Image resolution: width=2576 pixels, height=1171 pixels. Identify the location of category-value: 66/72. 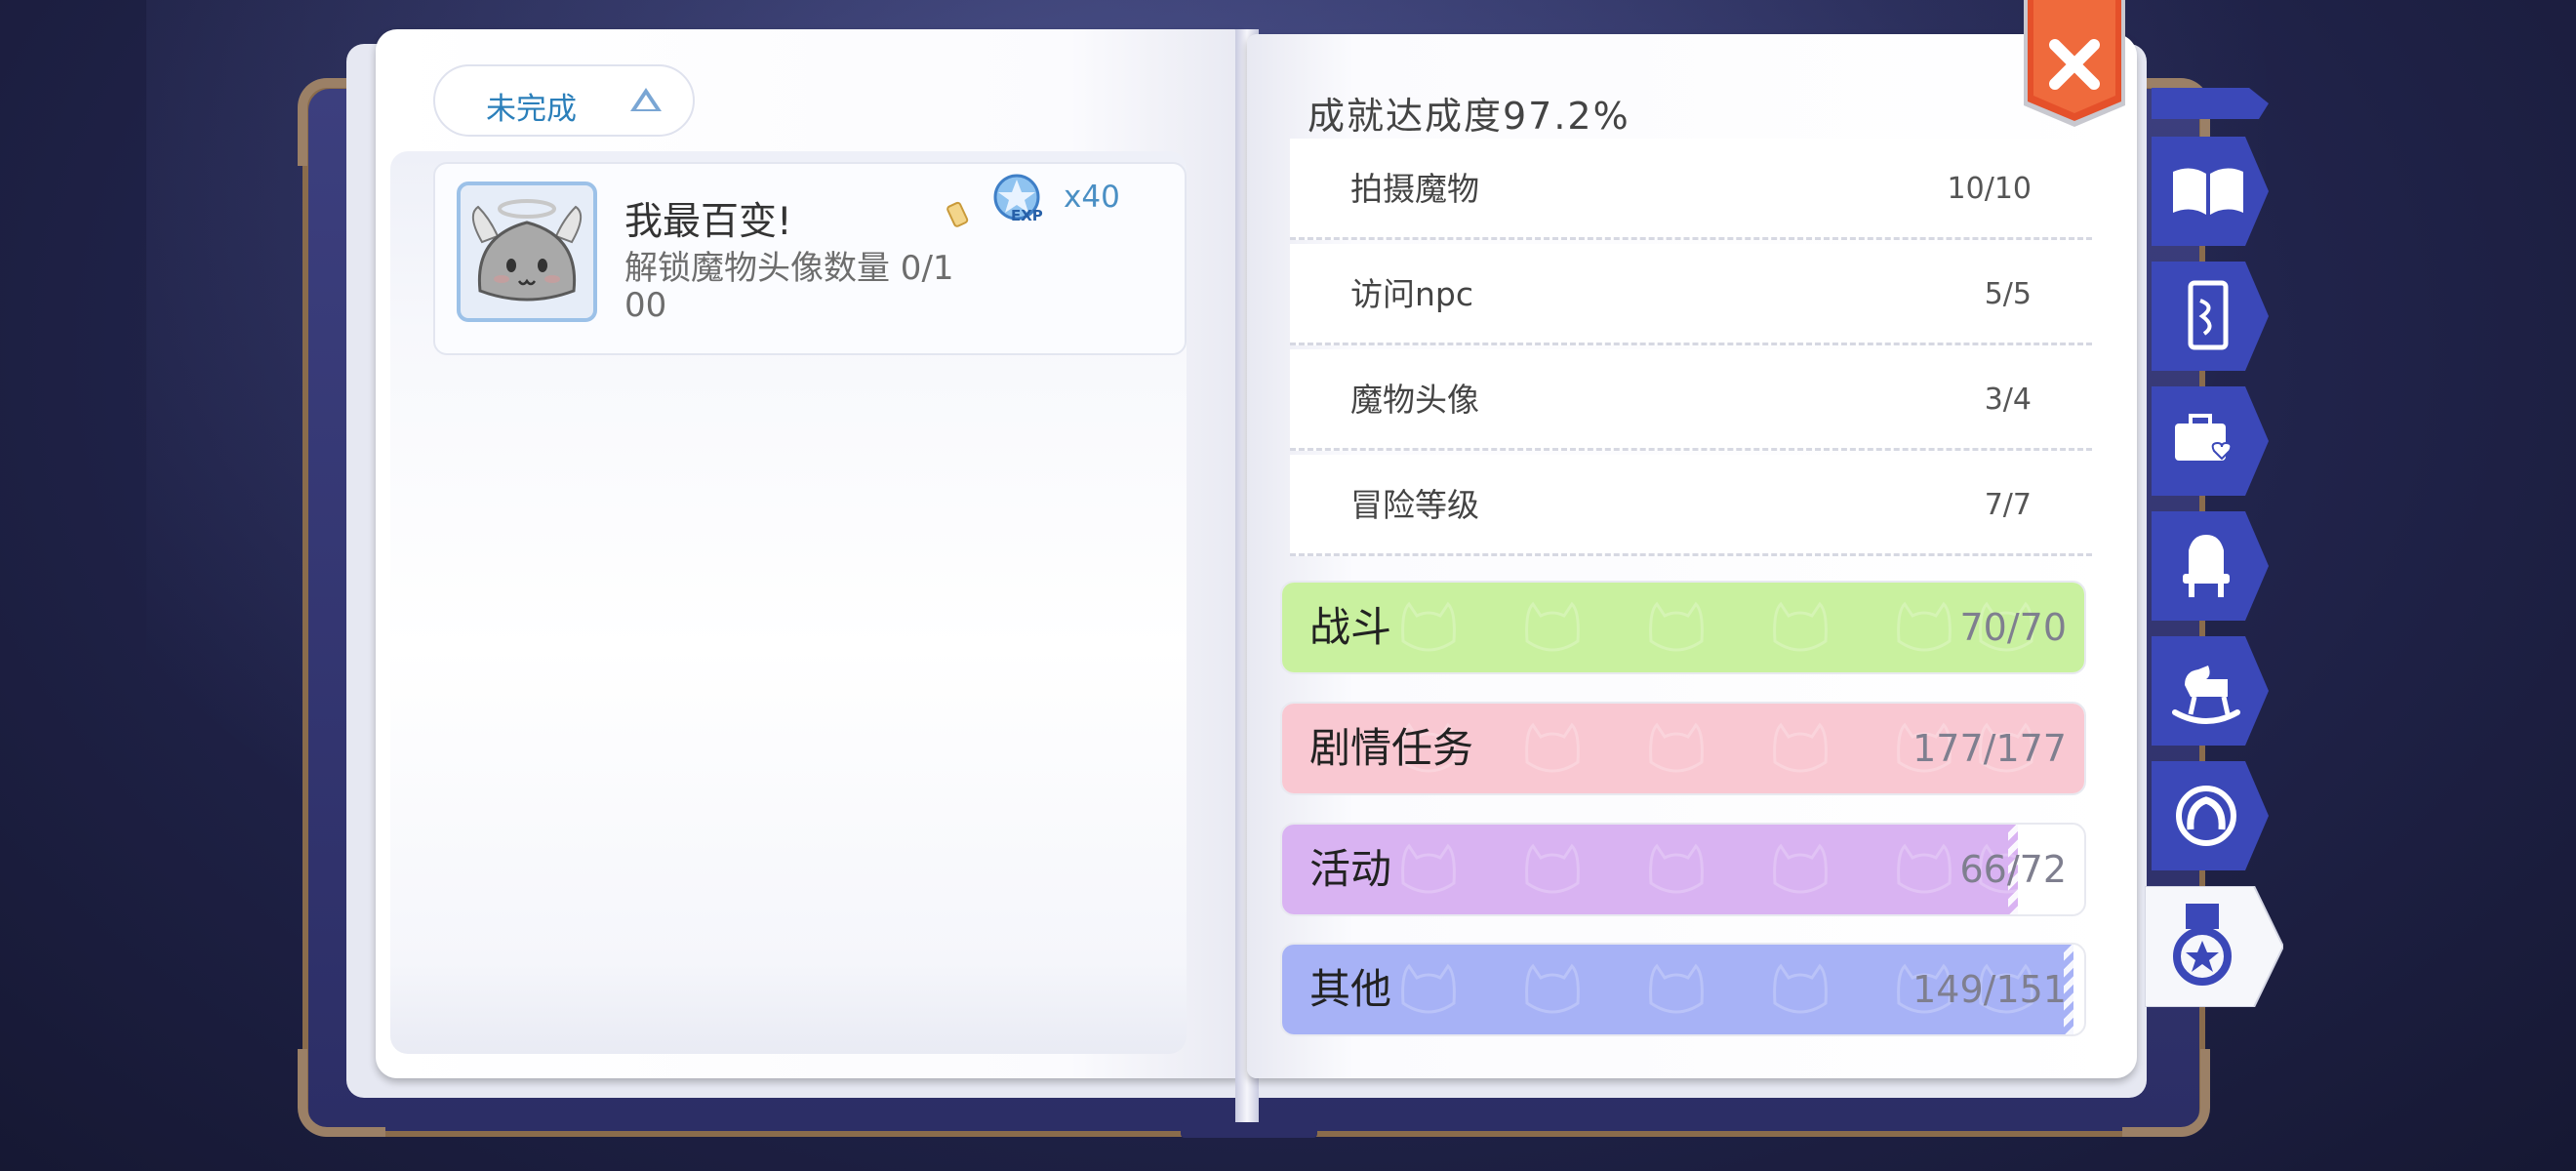
(2013, 869).